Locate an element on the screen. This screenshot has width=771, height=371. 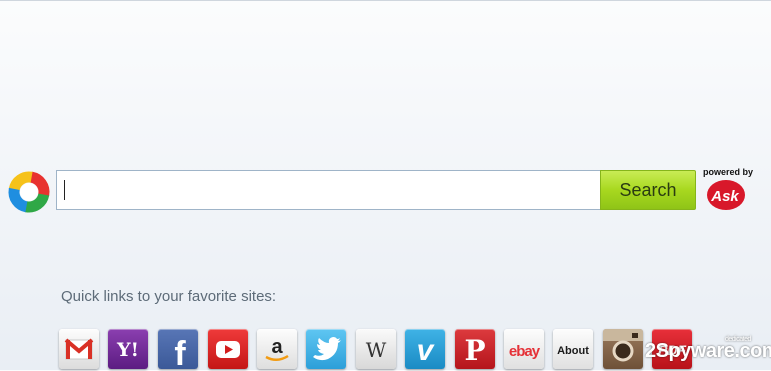
svg-text: a is located at coordinates (277, 347).